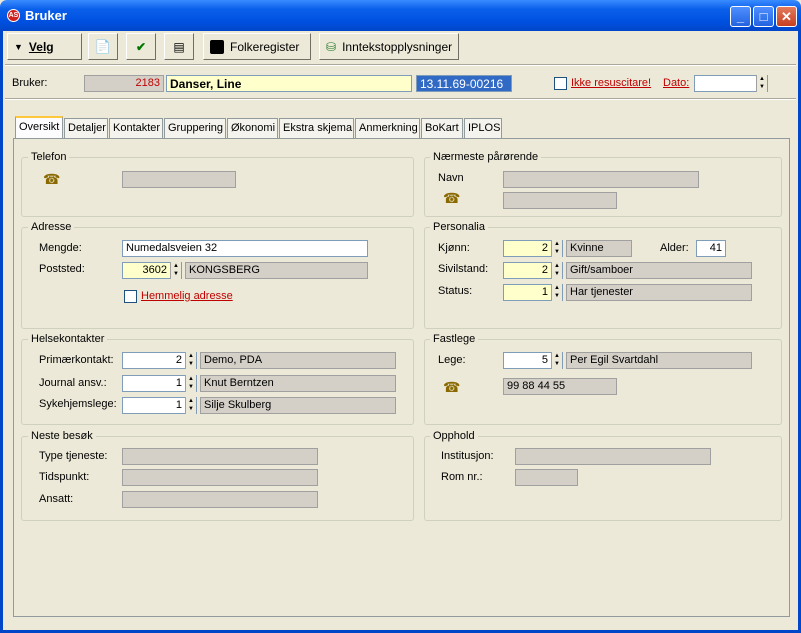 The height and width of the screenshot is (633, 801). I want to click on kjonn-label: Kjønn:, so click(454, 248).